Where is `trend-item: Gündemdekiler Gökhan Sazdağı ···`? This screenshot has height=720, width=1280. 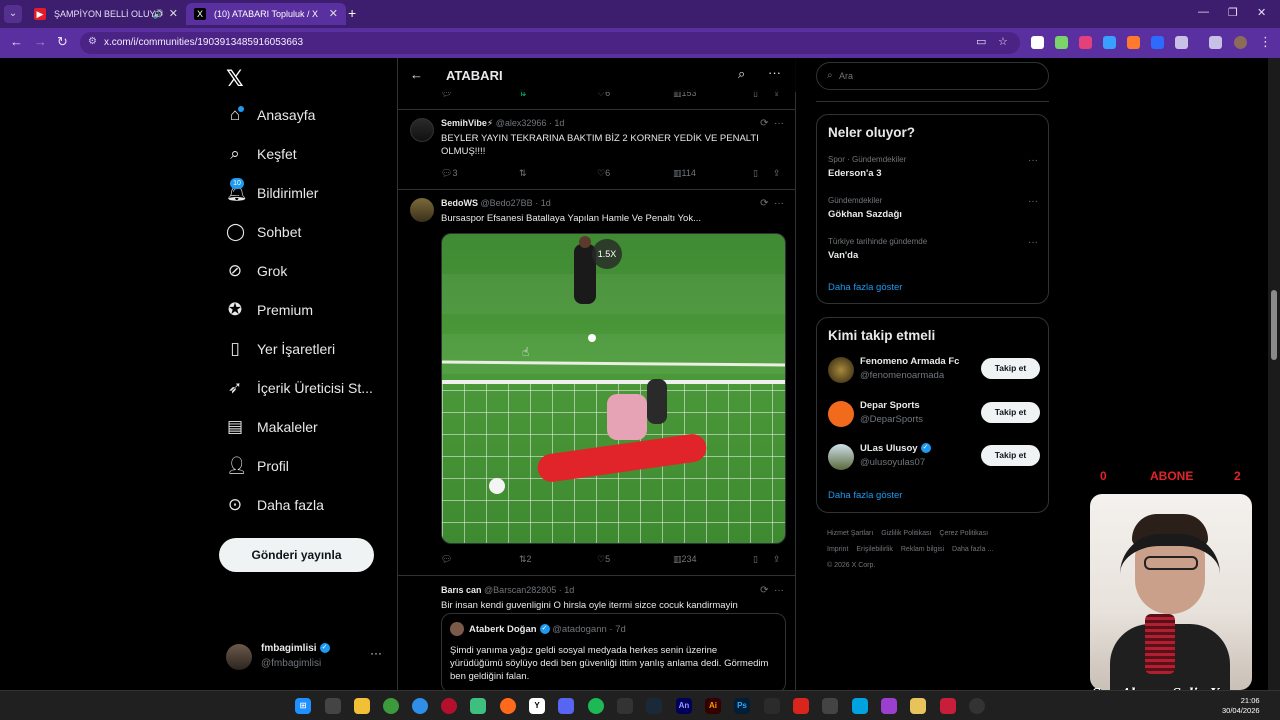 trend-item: Gündemdekiler Gökhan Sazdağı ··· is located at coordinates (933, 208).